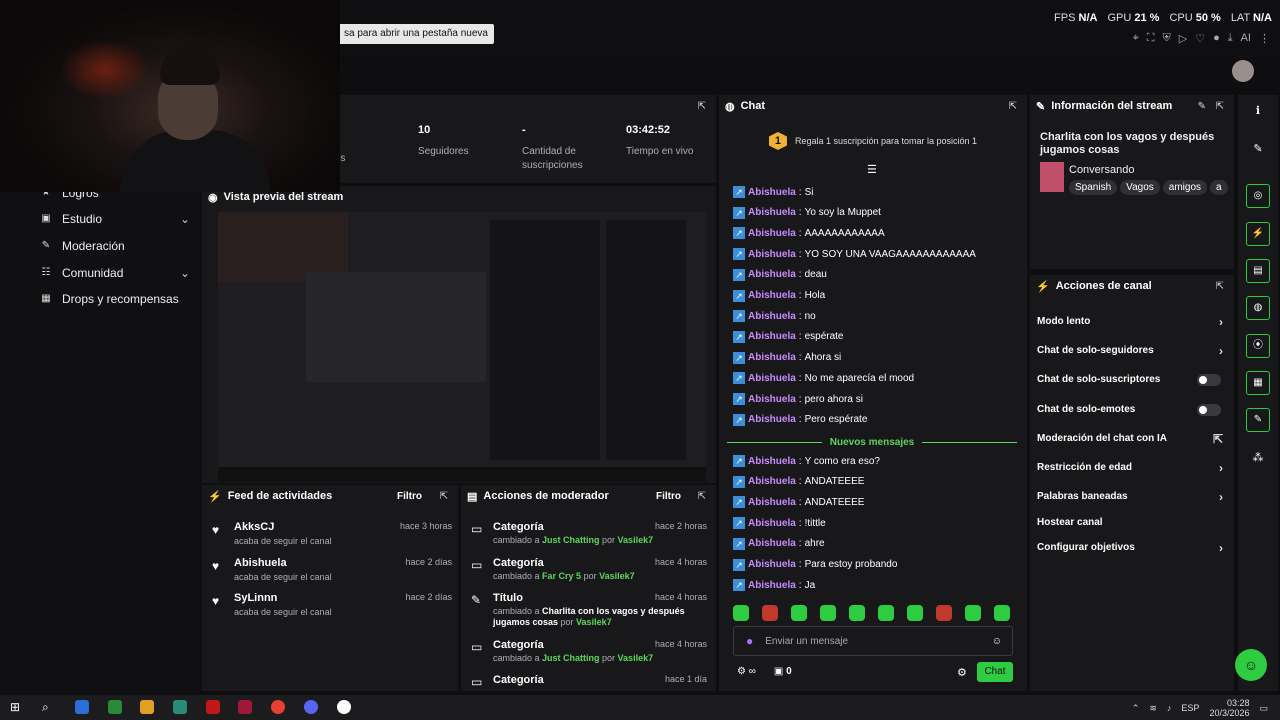 The width and height of the screenshot is (1280, 720). What do you see at coordinates (1258, 383) in the screenshot?
I see `layers-icon: ▦` at bounding box center [1258, 383].